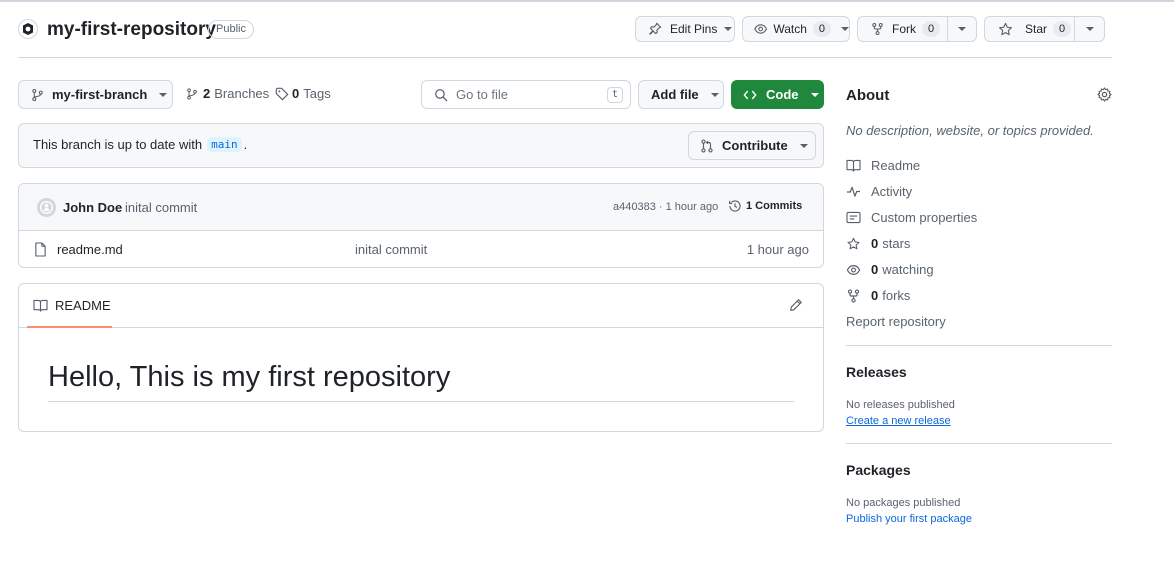 The width and height of the screenshot is (1174, 564). Describe the element at coordinates (875, 295) in the screenshot. I see `forks-count: 0` at that location.